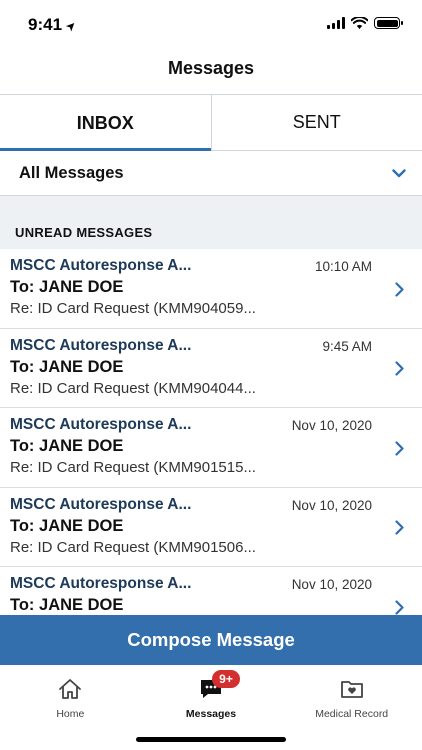  I want to click on filter-label: All Messages, so click(71, 172).